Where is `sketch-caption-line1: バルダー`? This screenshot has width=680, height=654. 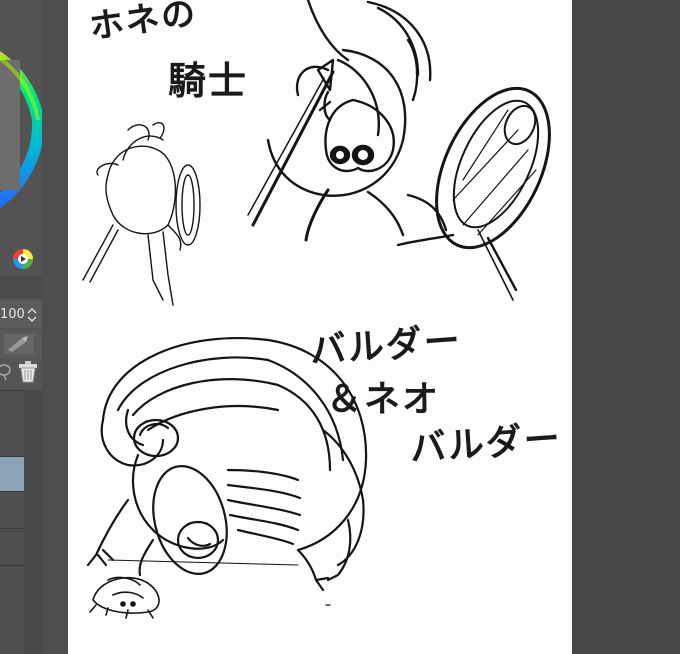 sketch-caption-line1: バルダー is located at coordinates (386, 345).